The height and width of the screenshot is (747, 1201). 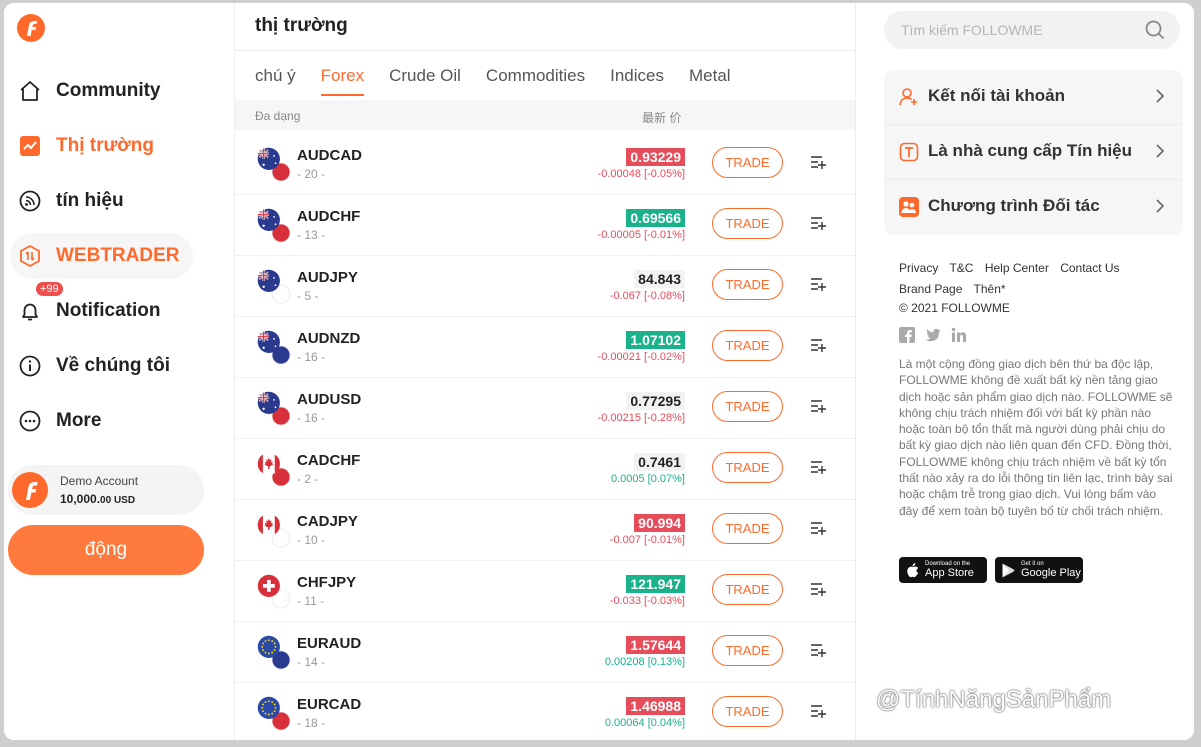 What do you see at coordinates (933, 335) in the screenshot?
I see `twitter-icon` at bounding box center [933, 335].